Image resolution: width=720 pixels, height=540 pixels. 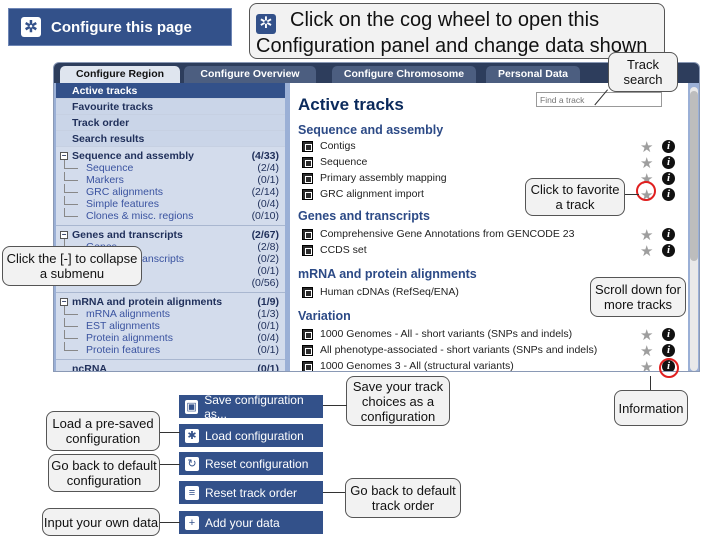 What do you see at coordinates (492, 146) in the screenshot?
I see `track-row: Contigs` at bounding box center [492, 146].